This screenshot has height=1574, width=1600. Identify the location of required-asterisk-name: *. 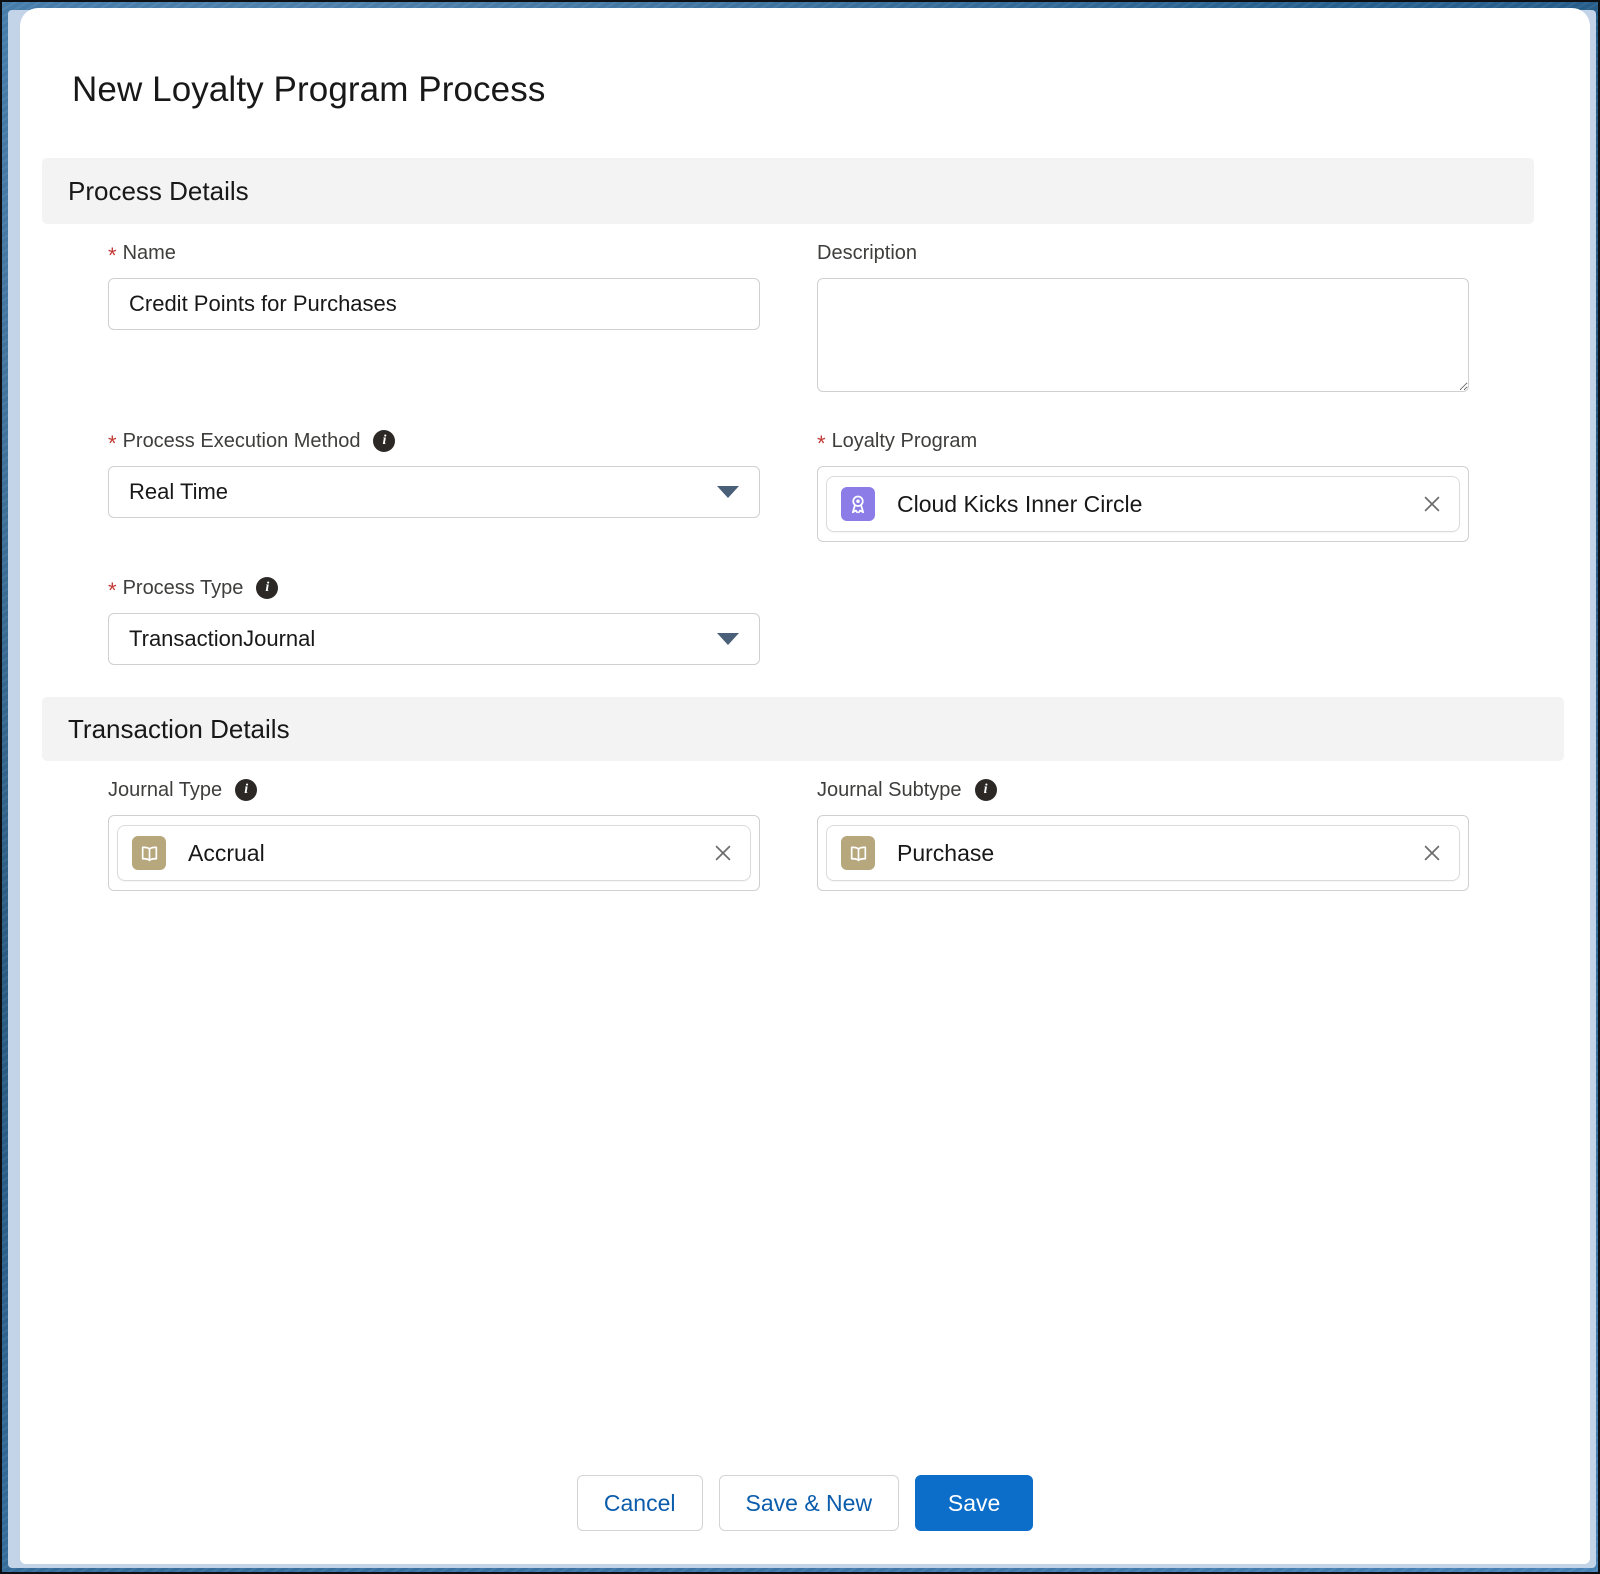
(112, 255).